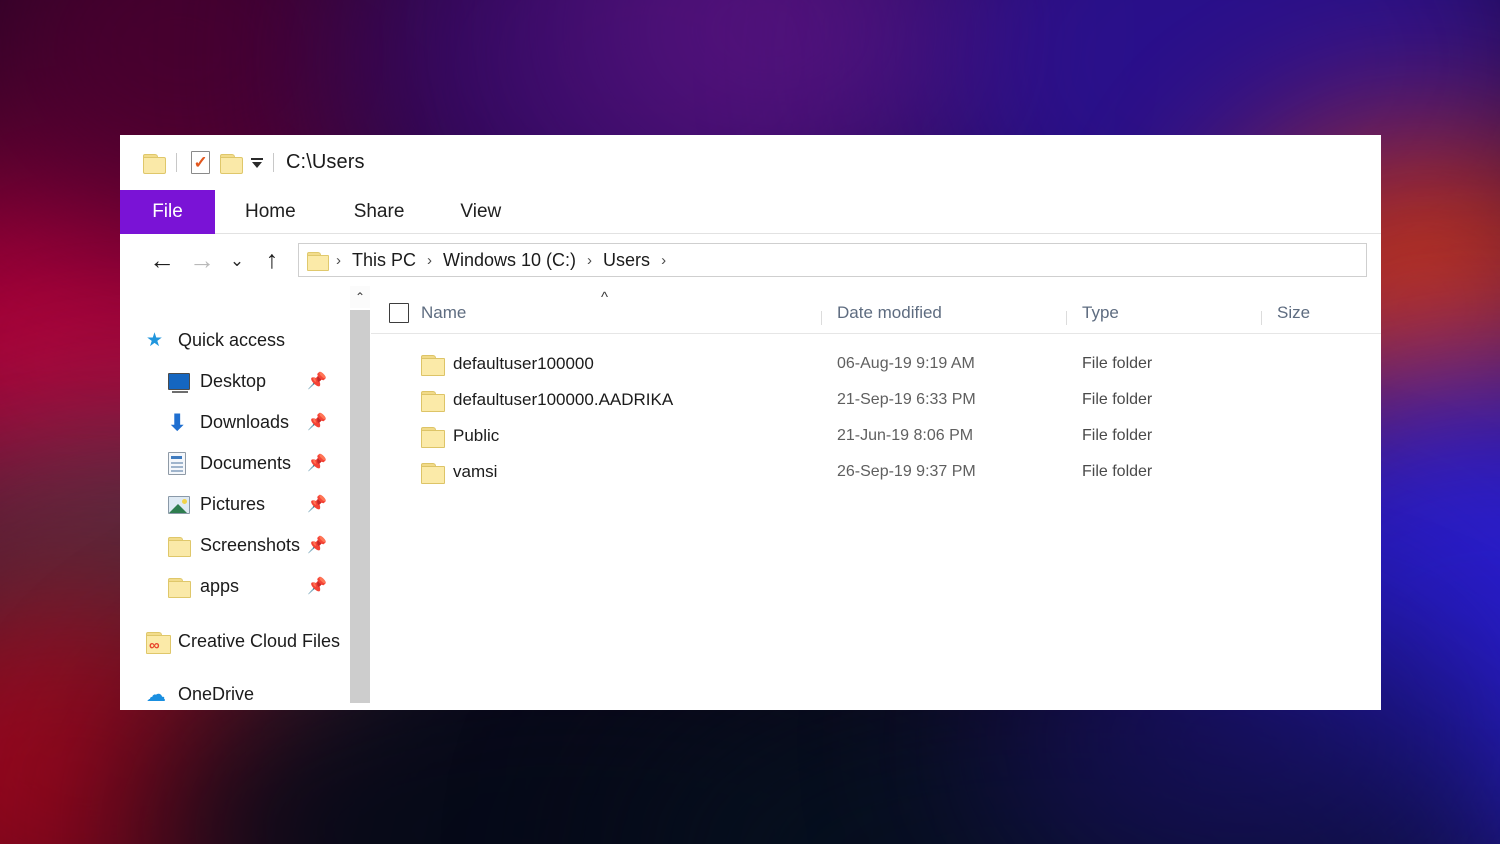 The image size is (1500, 844). I want to click on back-icon: ←, so click(162, 260).